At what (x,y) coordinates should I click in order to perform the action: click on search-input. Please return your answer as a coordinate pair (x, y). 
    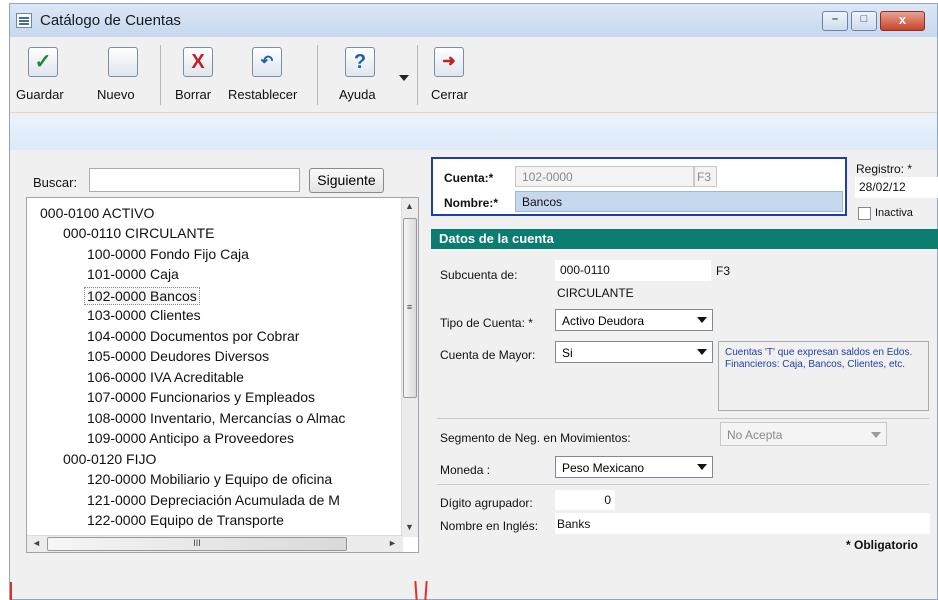
    Looking at the image, I should click on (194, 180).